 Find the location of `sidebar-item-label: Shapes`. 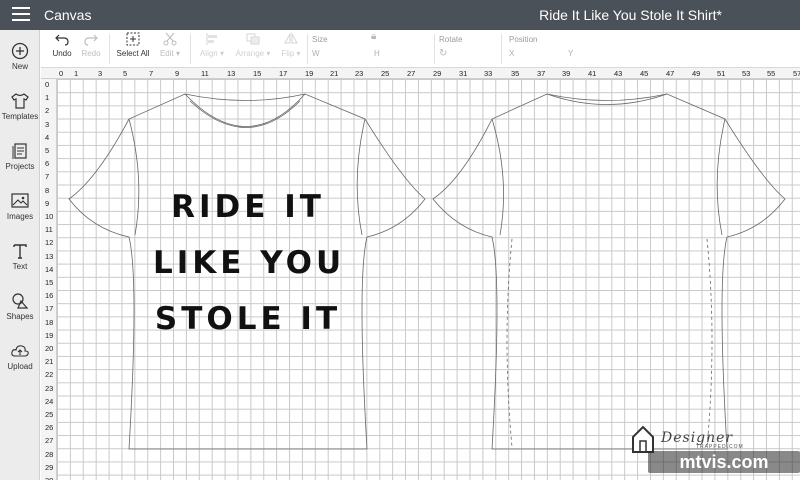

sidebar-item-label: Shapes is located at coordinates (20, 316).